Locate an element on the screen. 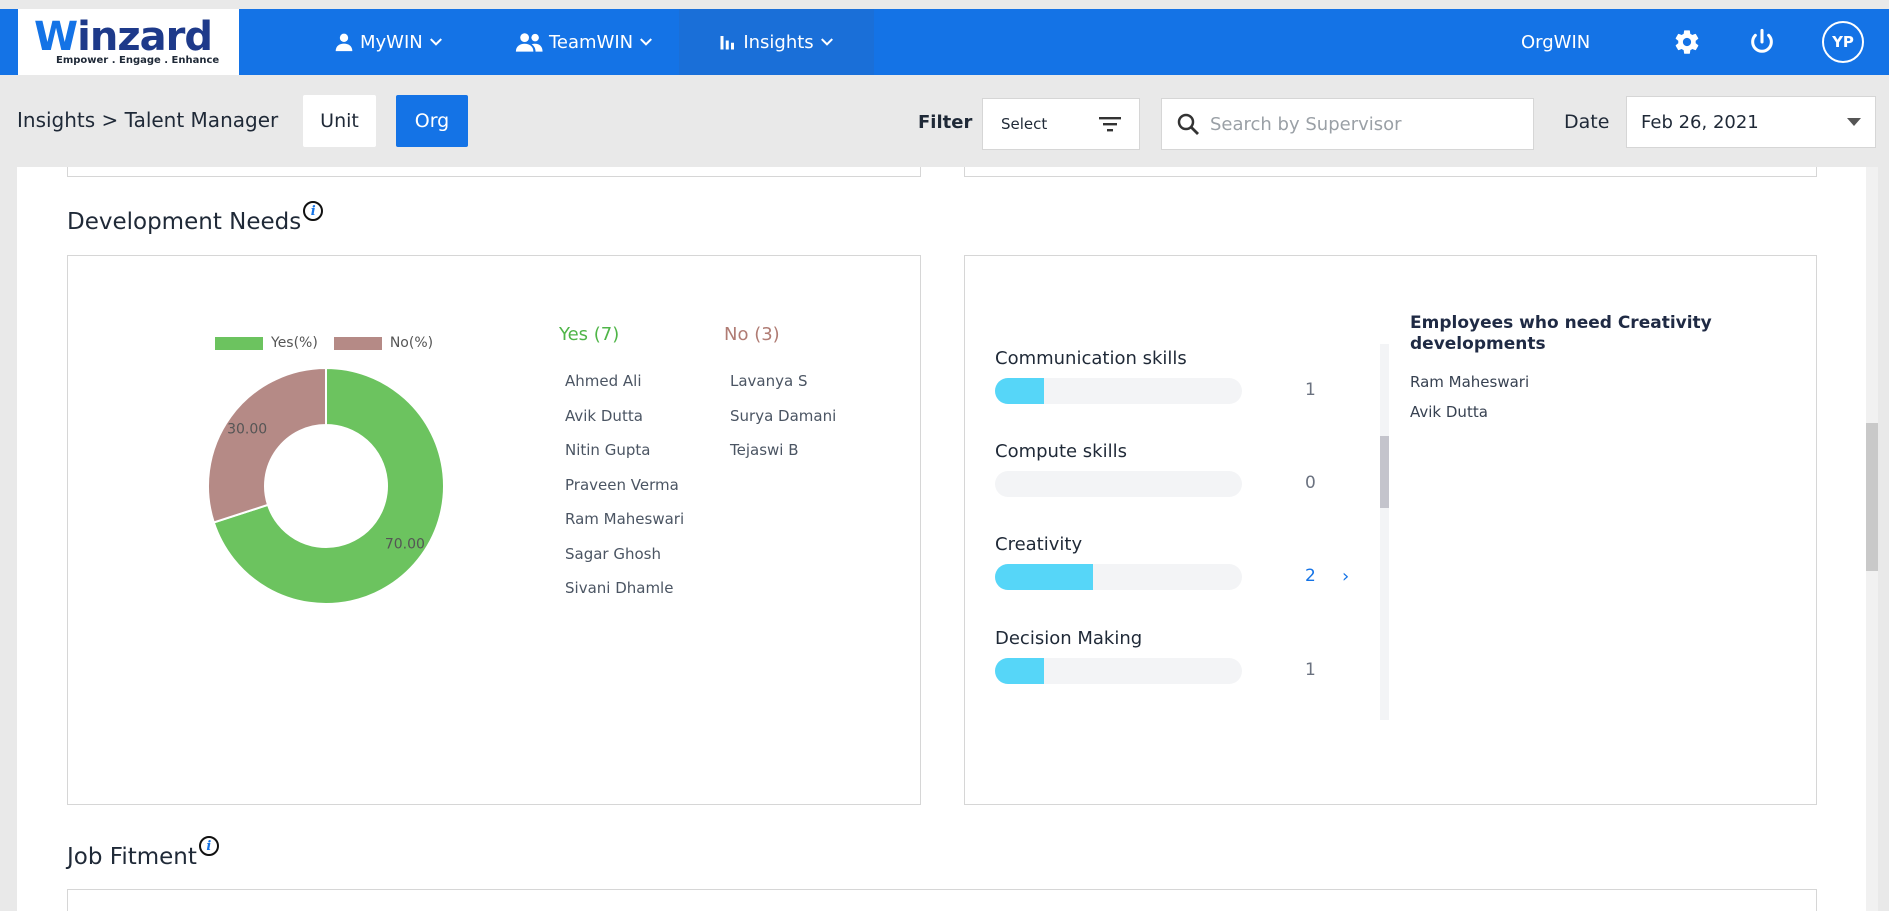 The image size is (1889, 911). nav-orgwin: OrgWIN is located at coordinates (1555, 42).